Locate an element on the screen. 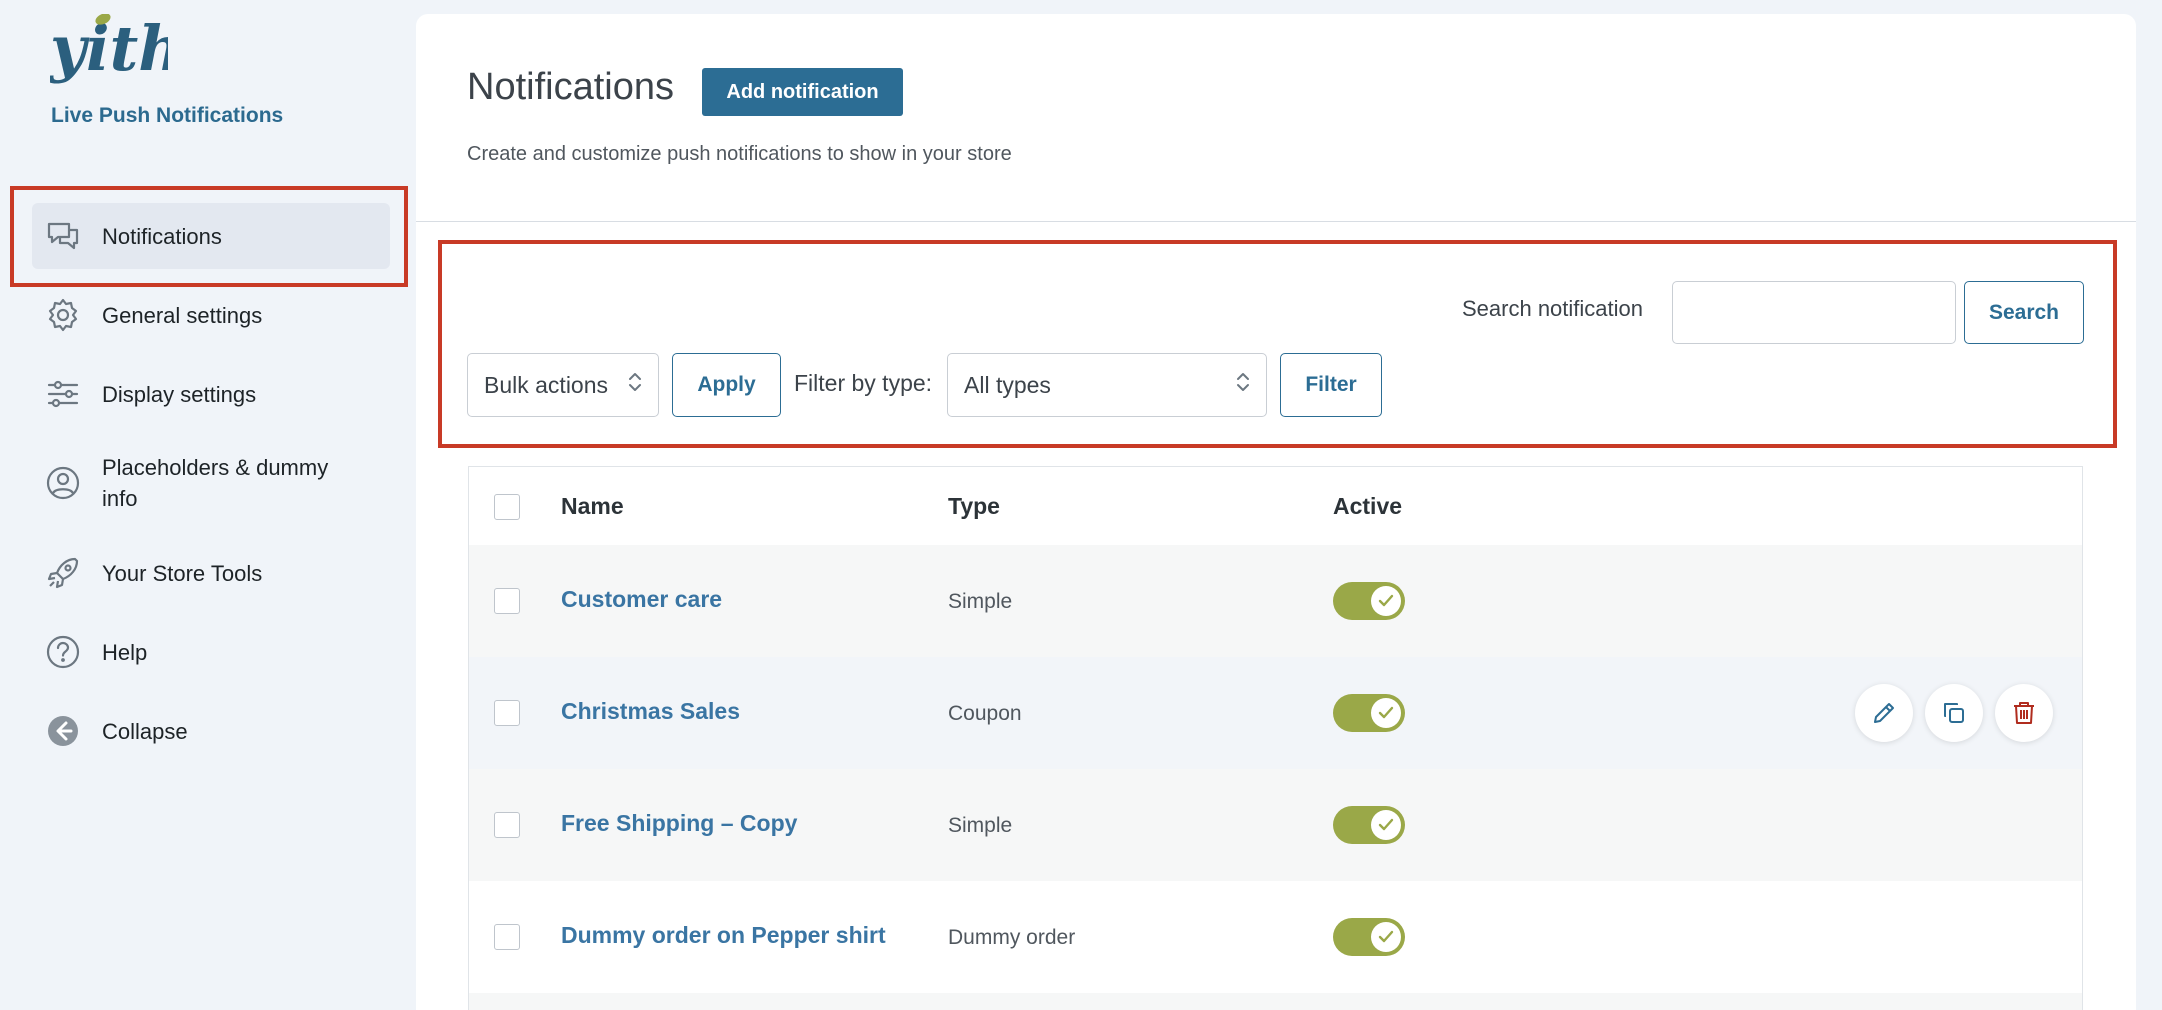 The image size is (2162, 1010). sidebar-item-notifications: Notifications is located at coordinates (211, 236).